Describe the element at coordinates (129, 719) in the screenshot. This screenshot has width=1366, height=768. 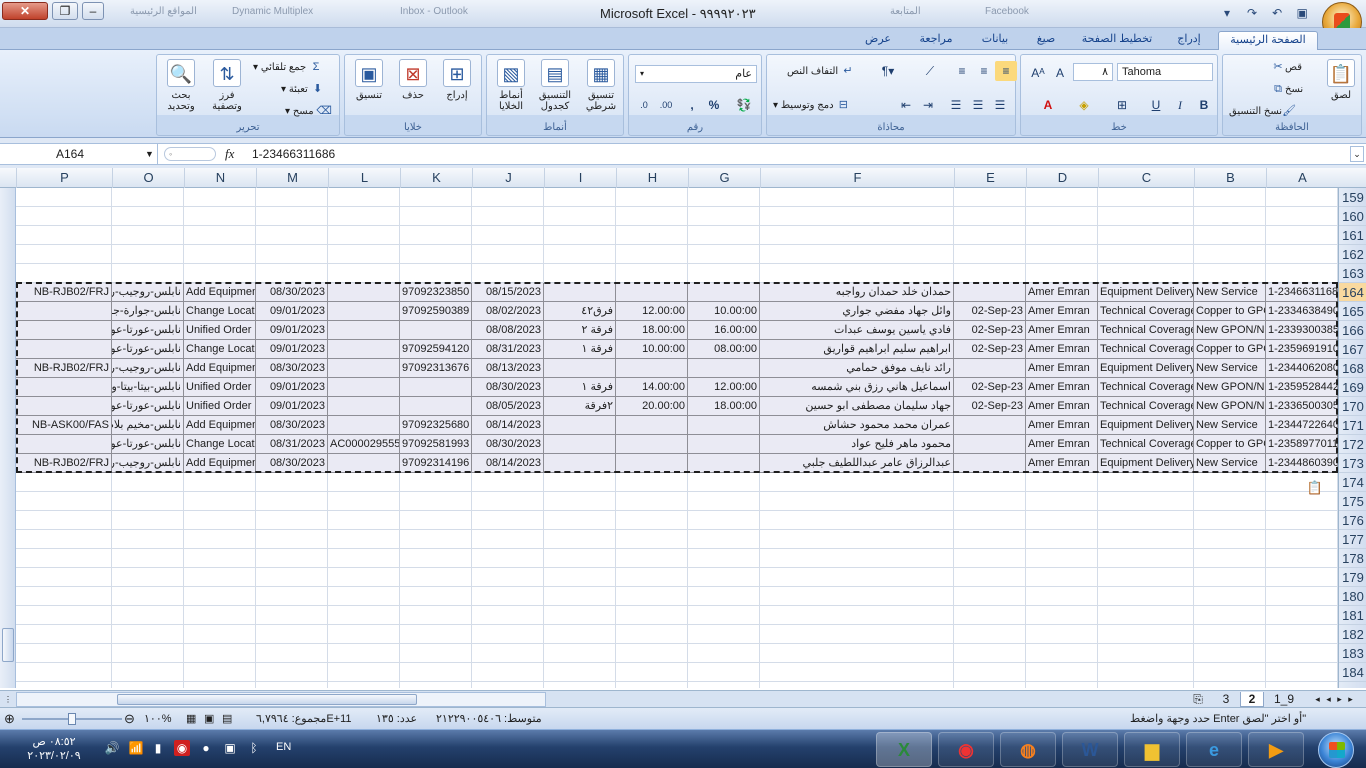
I see `zoom-out-icon: ⊖` at that location.